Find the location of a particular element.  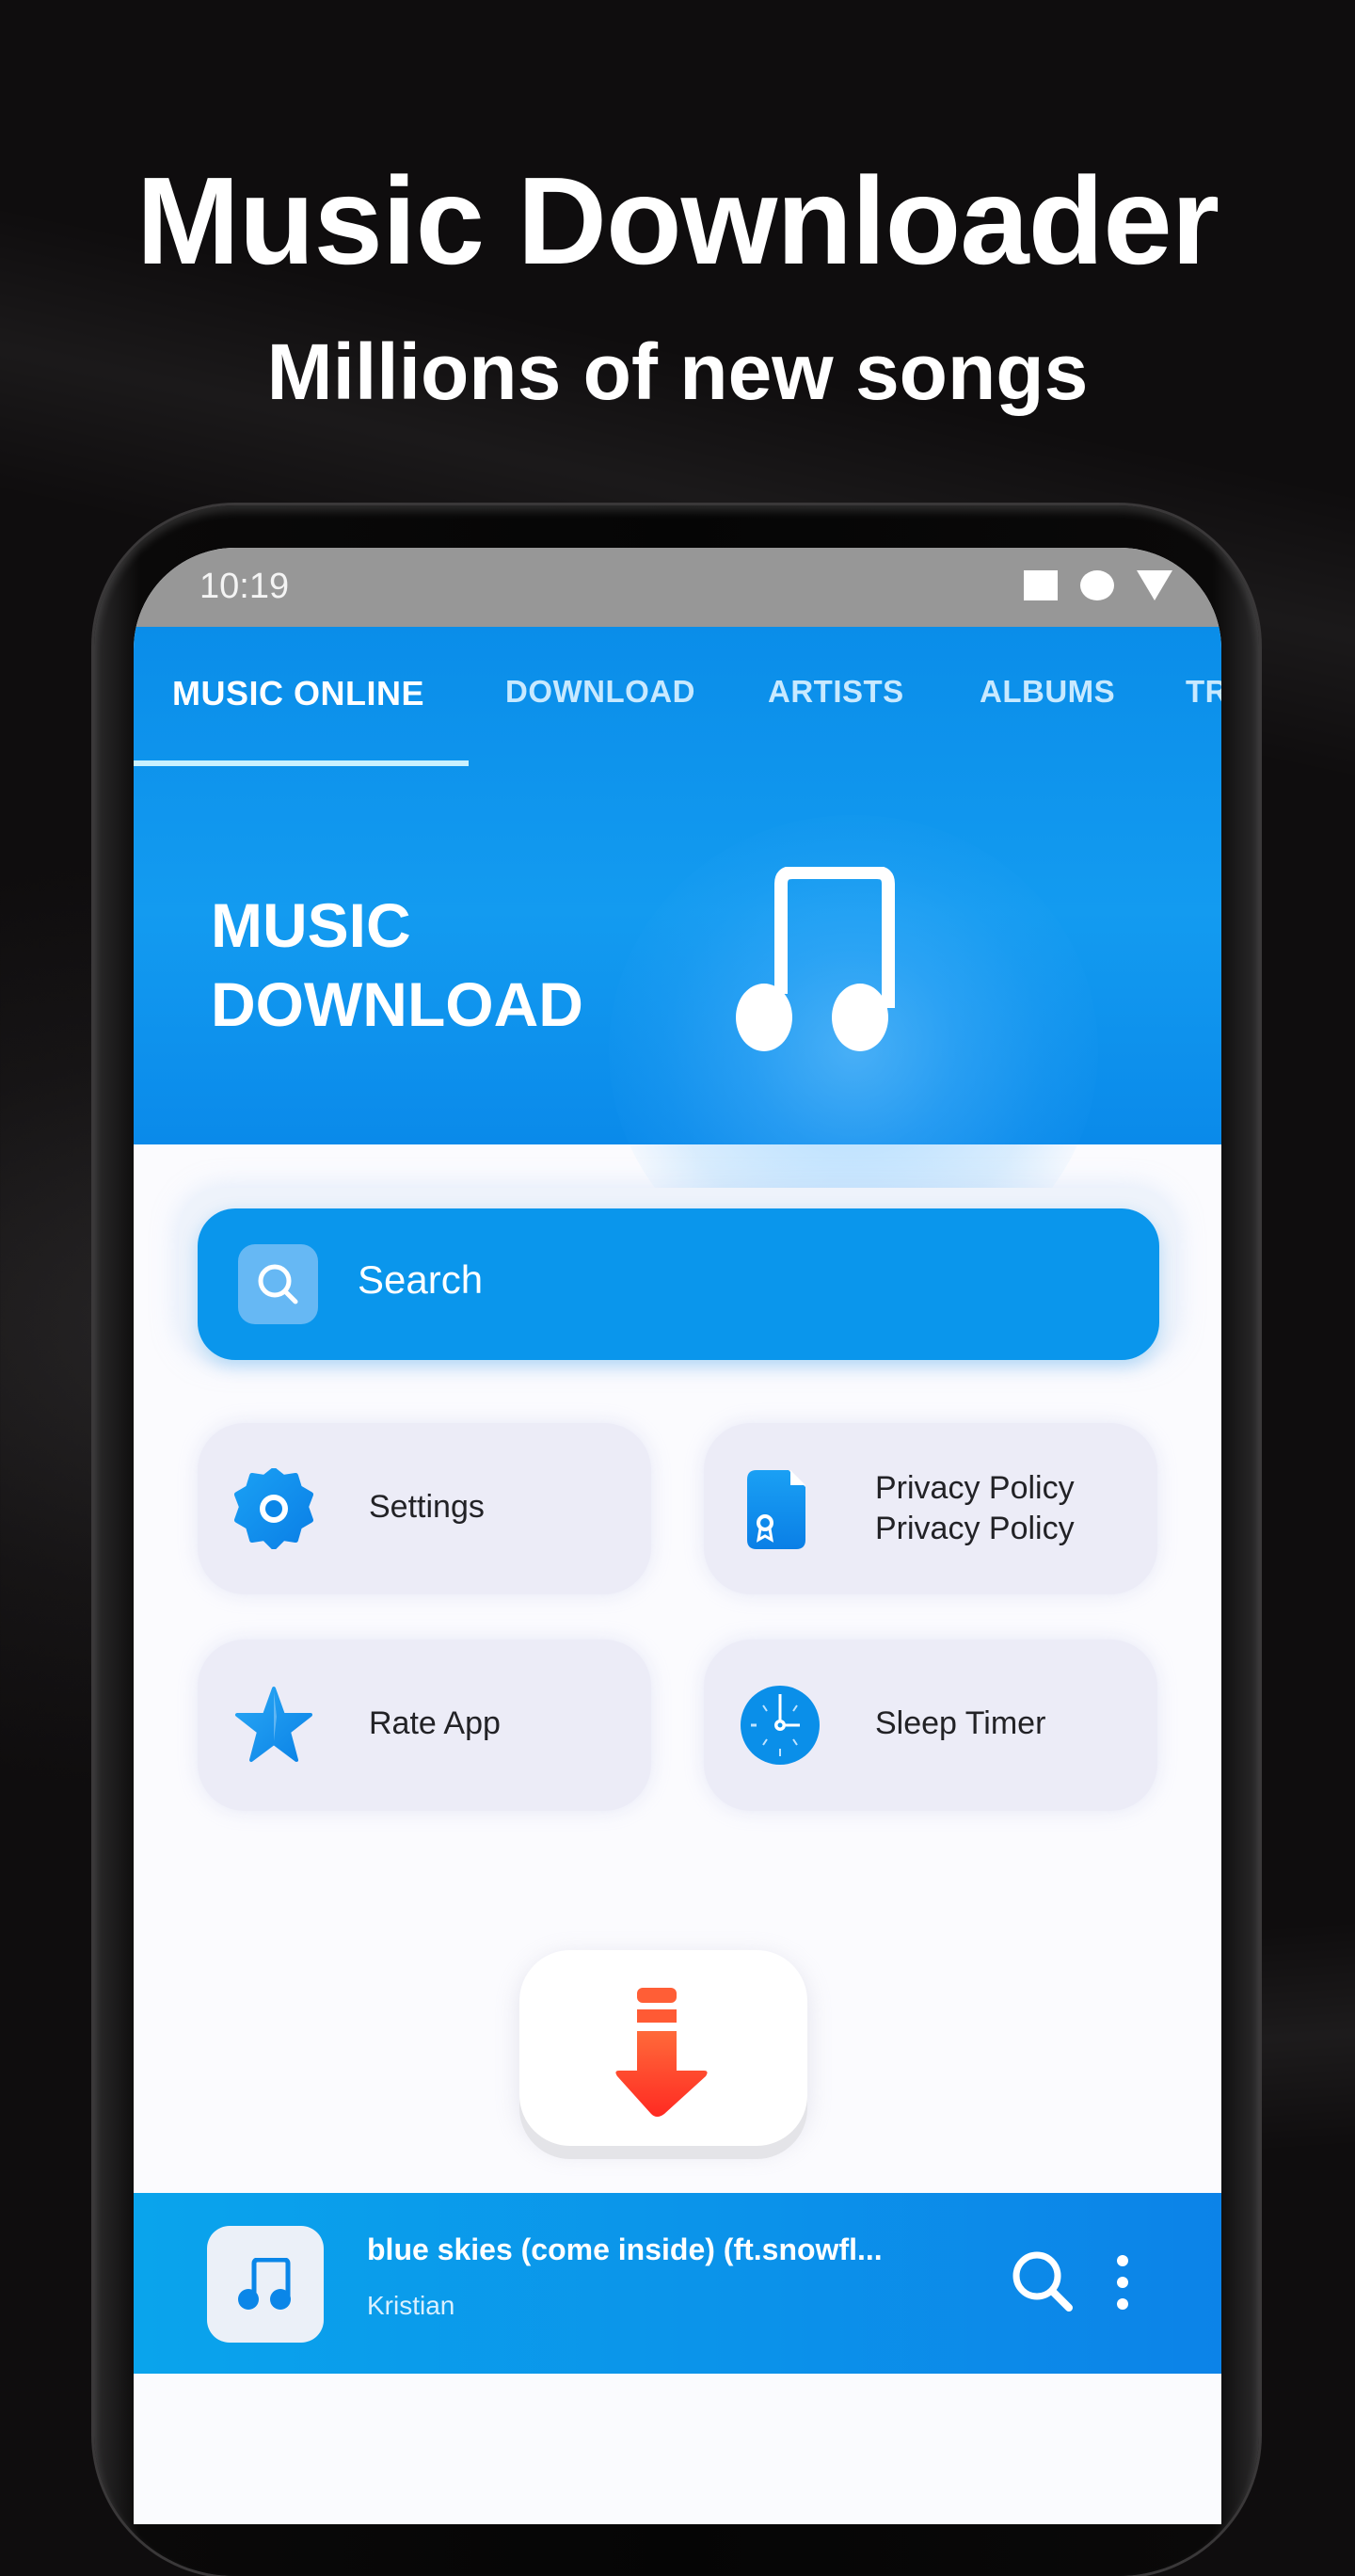

sleep-timer-button: Sleep Timer is located at coordinates (930, 1725).